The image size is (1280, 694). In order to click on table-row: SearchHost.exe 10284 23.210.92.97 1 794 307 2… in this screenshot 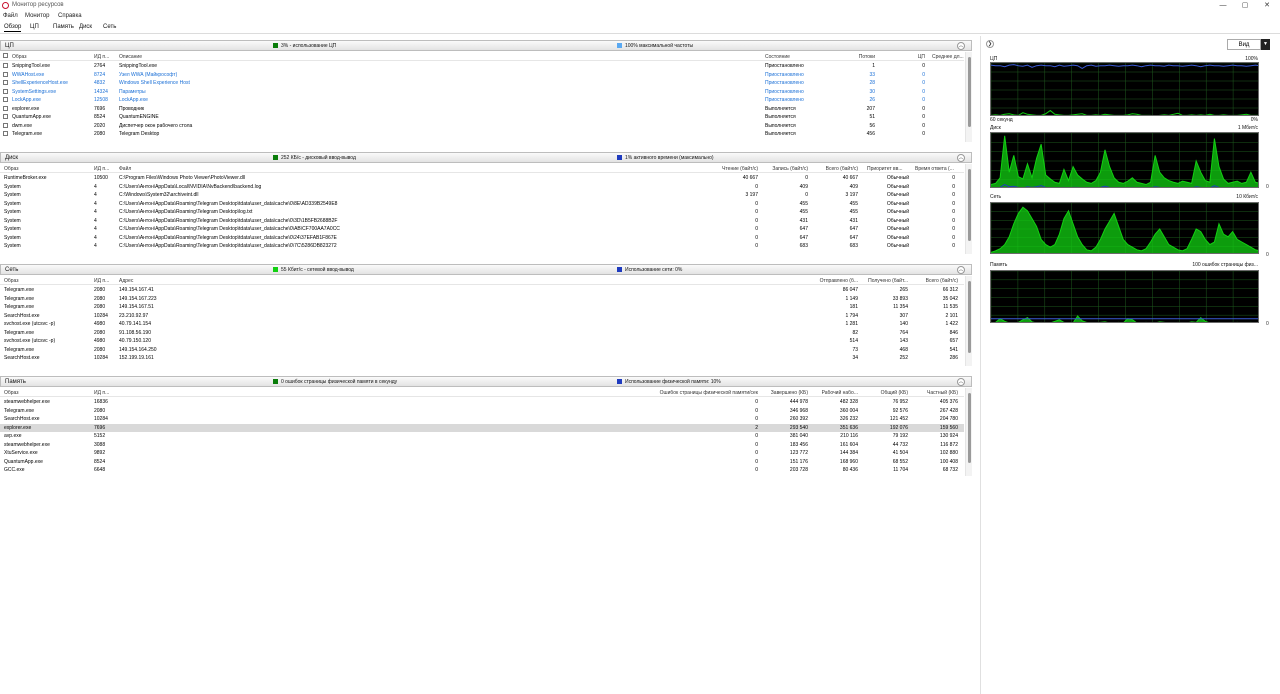, I will do `click(482, 316)`.